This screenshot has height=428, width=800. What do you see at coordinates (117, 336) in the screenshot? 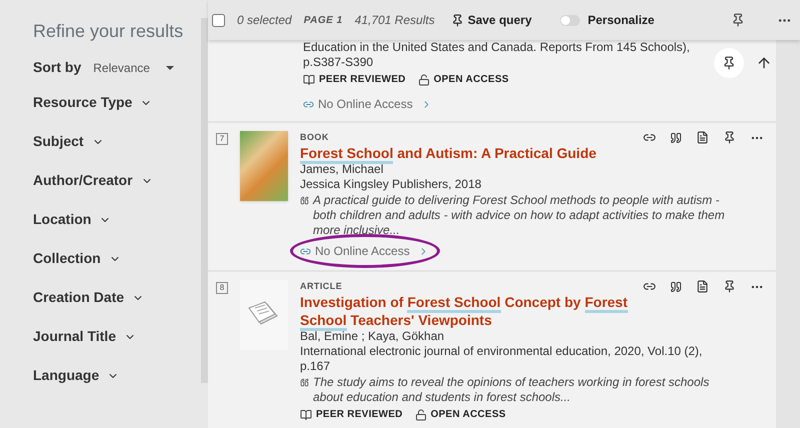
I see `facet-toggle: Journal Title` at bounding box center [117, 336].